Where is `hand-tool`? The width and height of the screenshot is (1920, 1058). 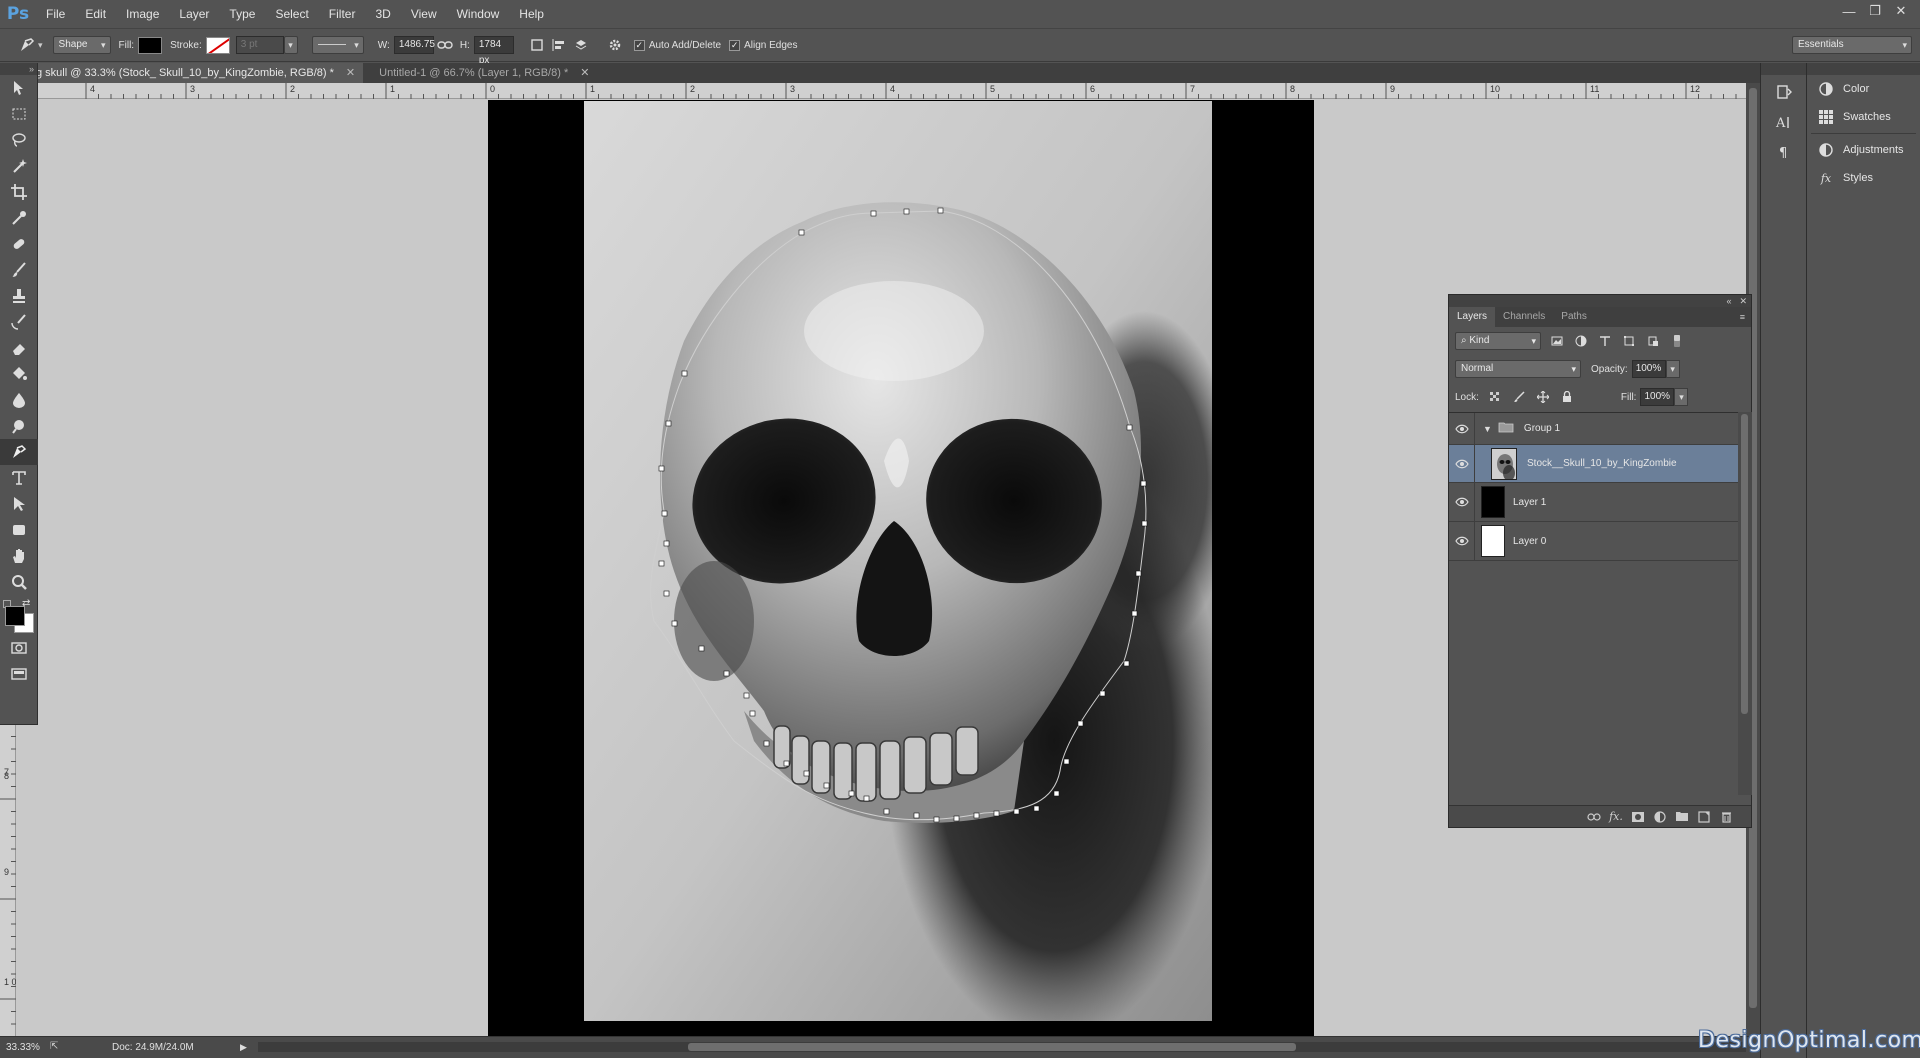
hand-tool is located at coordinates (19, 556).